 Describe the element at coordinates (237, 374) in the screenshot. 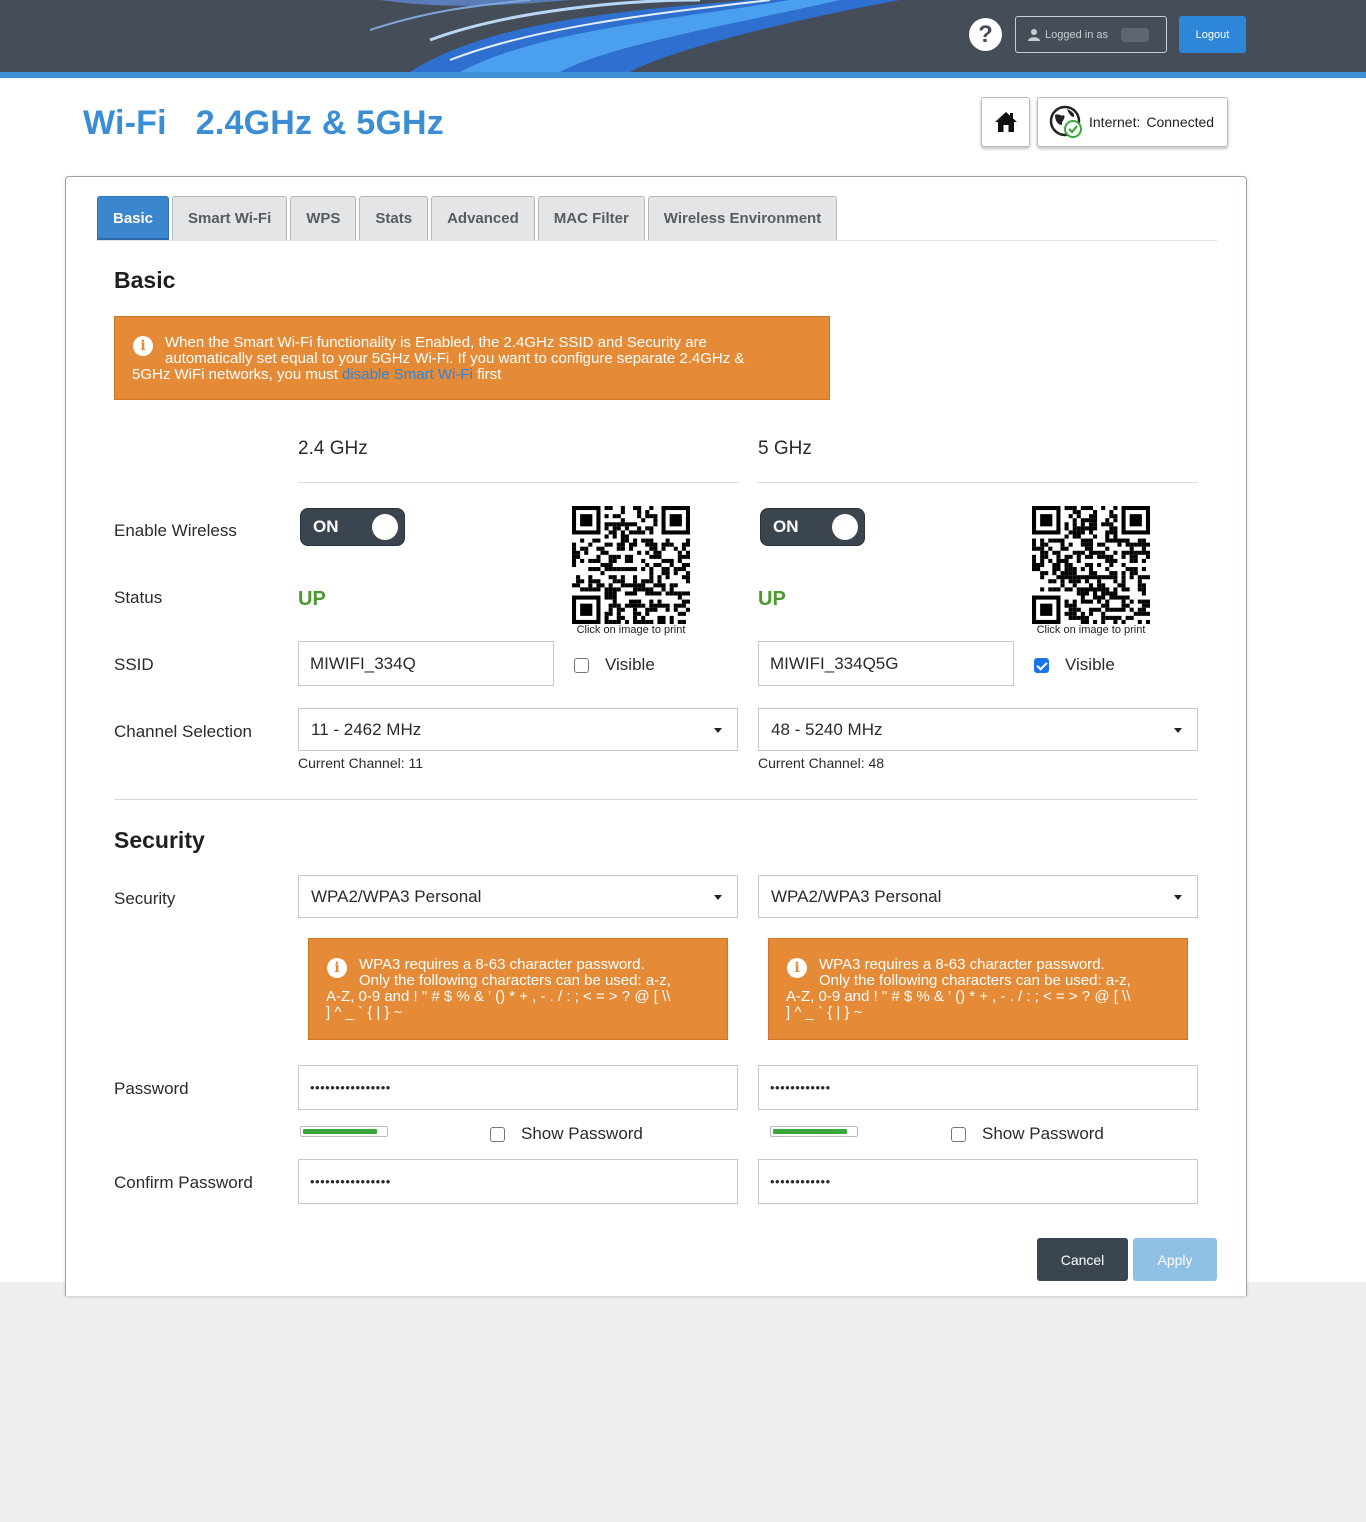

I see `alert-line-3-text: 5GHz WiFi networks, you must` at that location.